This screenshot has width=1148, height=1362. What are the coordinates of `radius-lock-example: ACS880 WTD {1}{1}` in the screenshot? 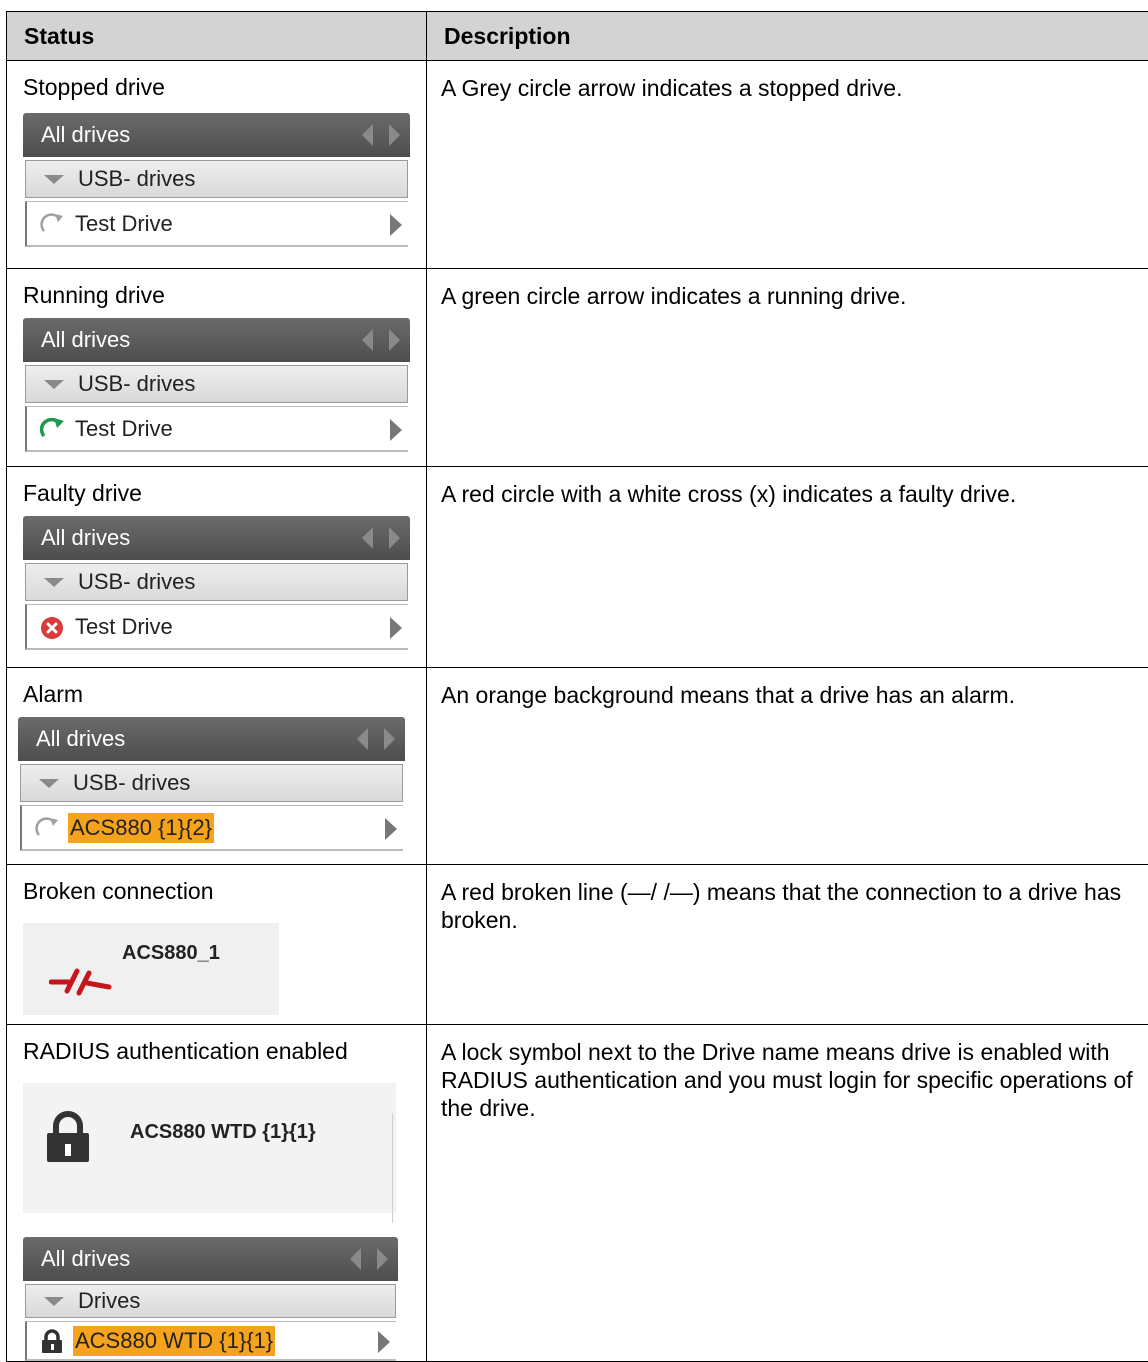 It's located at (209, 1148).